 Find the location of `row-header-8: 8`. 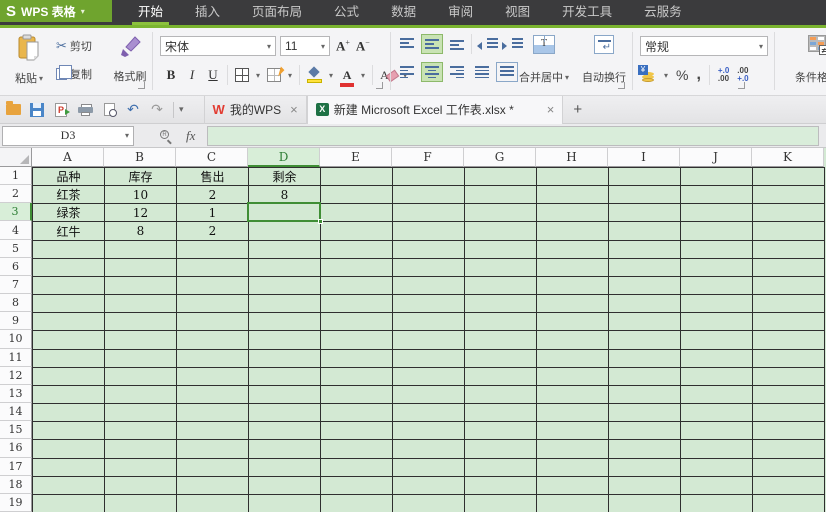

row-header-8: 8 is located at coordinates (16, 303).